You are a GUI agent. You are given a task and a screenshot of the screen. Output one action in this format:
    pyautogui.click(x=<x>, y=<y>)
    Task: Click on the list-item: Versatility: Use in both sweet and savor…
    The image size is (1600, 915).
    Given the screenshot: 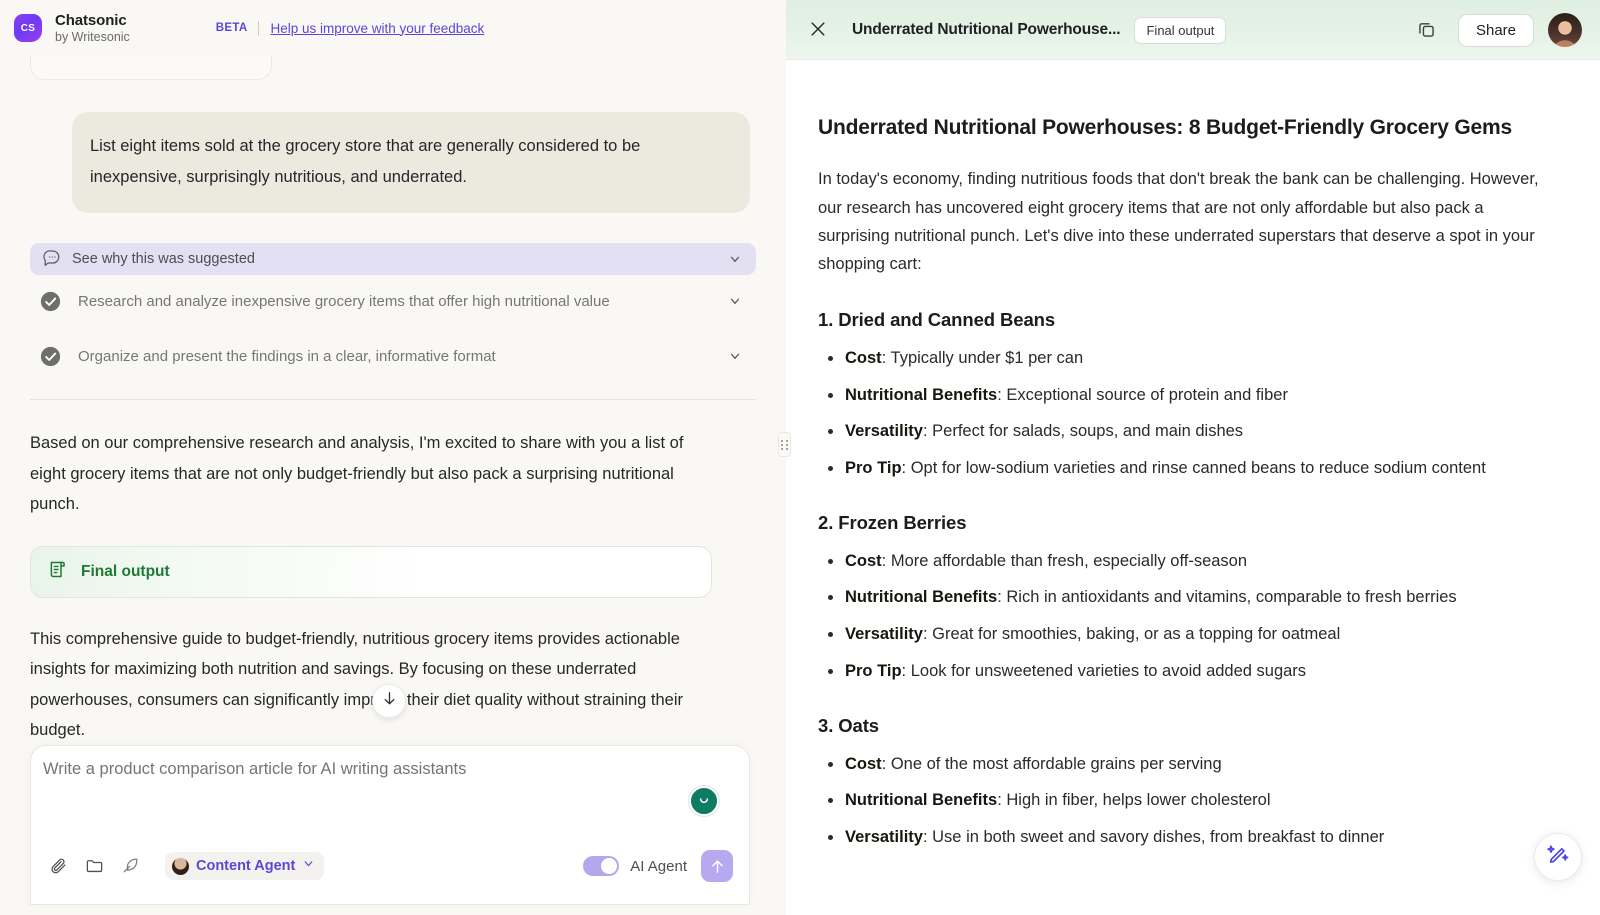 What is the action you would take?
    pyautogui.click(x=1179, y=837)
    